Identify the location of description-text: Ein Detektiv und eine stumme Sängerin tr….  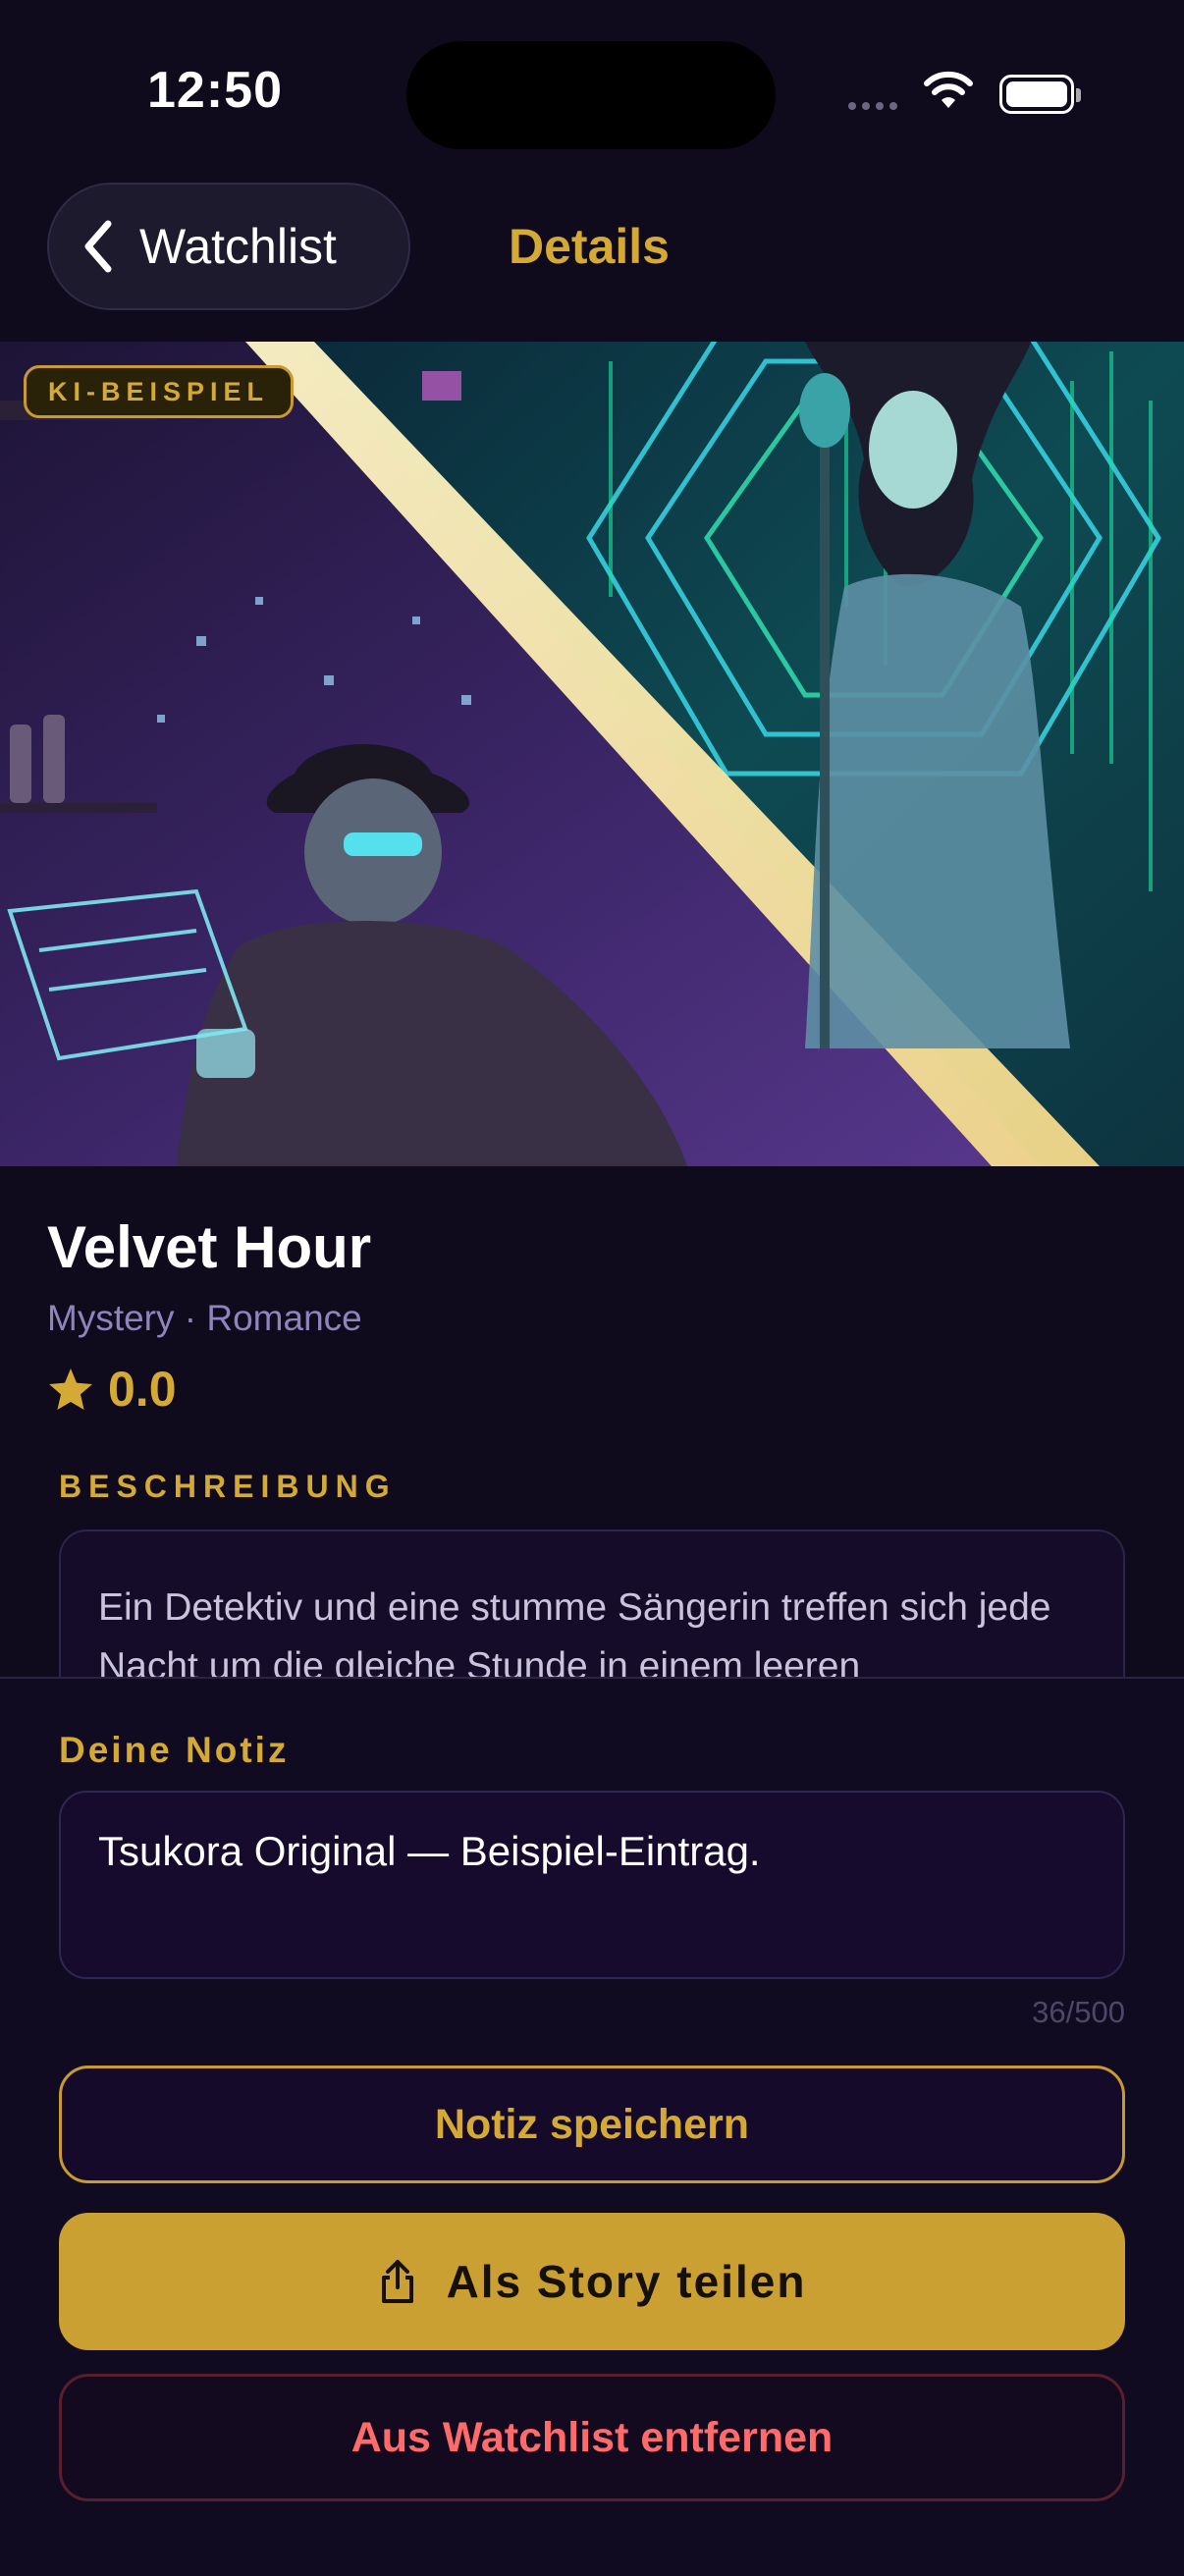
(574, 1631).